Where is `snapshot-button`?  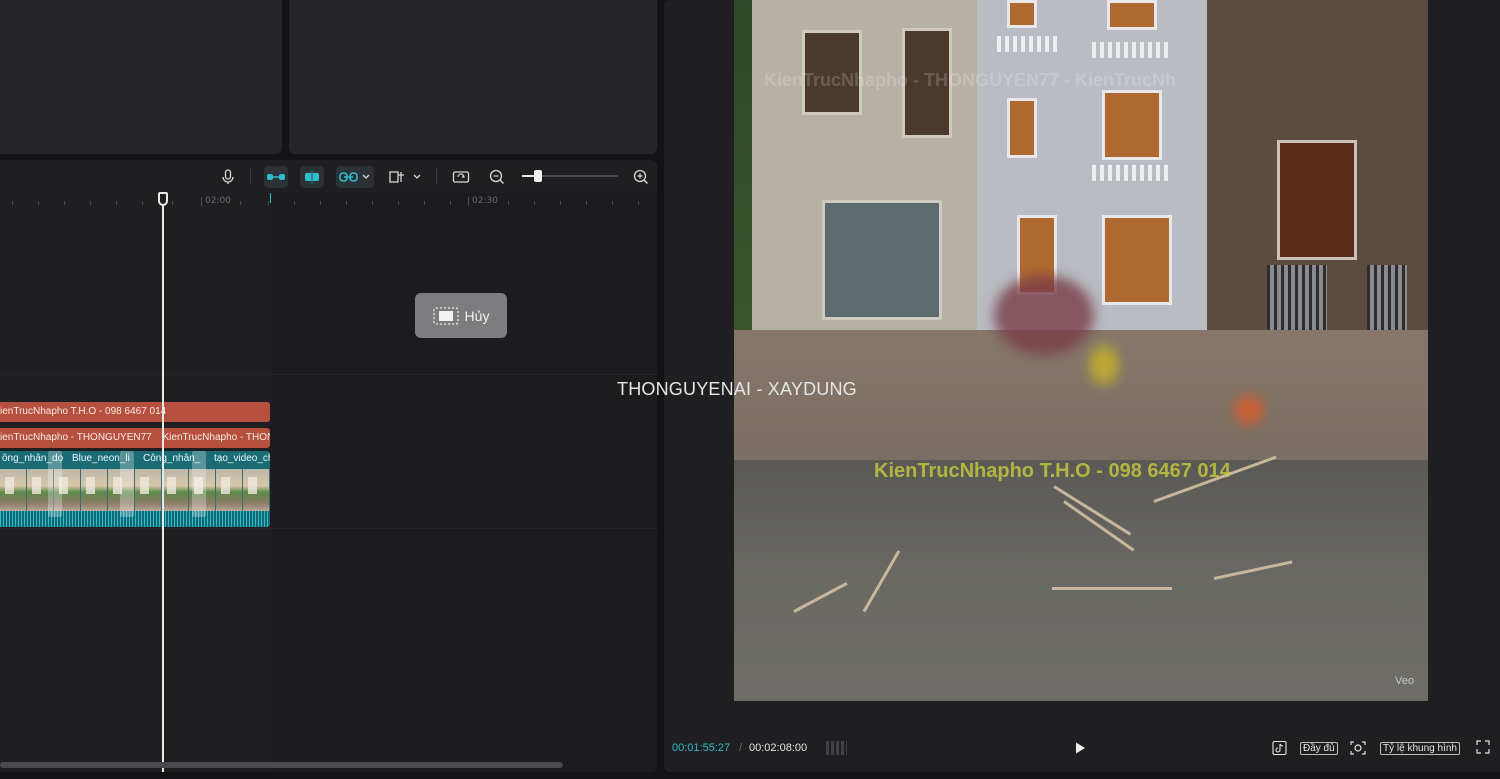
snapshot-button is located at coordinates (1358, 750).